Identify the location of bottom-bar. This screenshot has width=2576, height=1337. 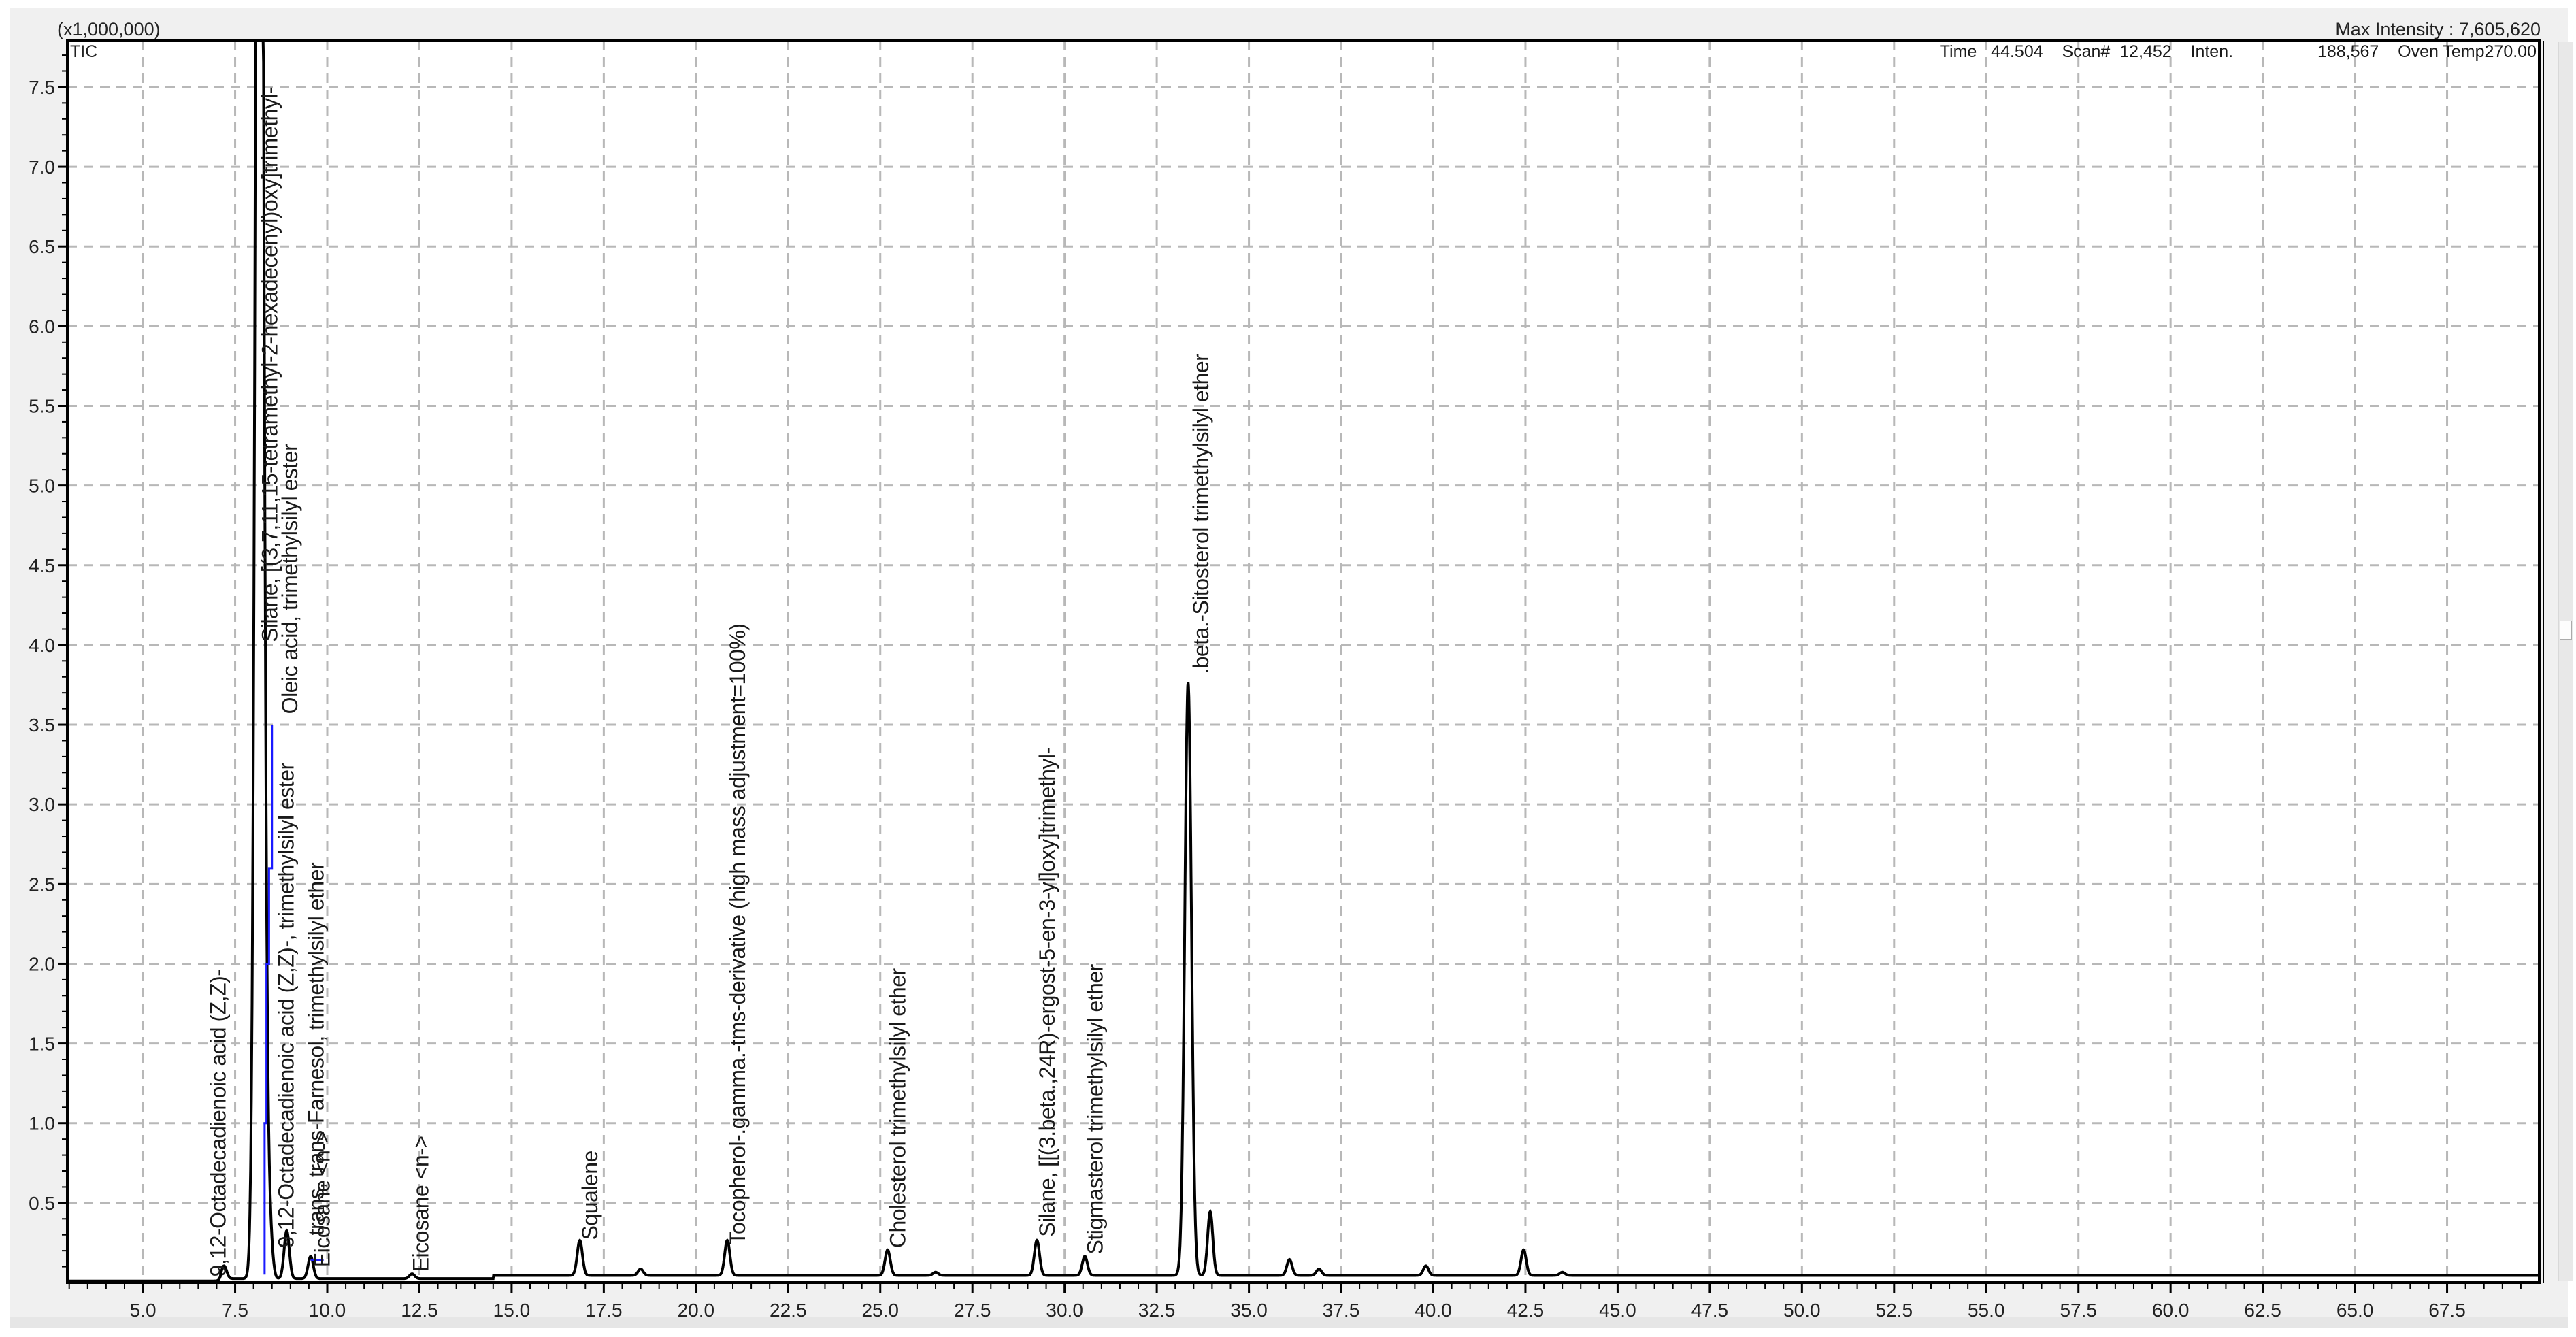
(1289, 1322).